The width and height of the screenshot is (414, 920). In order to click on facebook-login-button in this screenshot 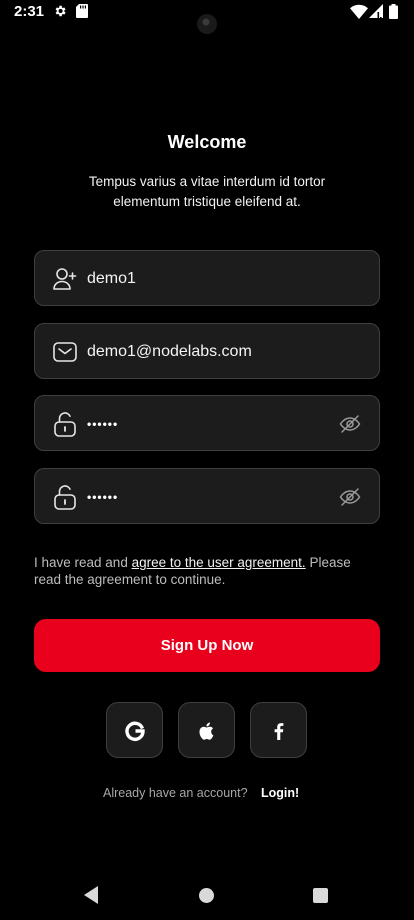, I will do `click(278, 730)`.